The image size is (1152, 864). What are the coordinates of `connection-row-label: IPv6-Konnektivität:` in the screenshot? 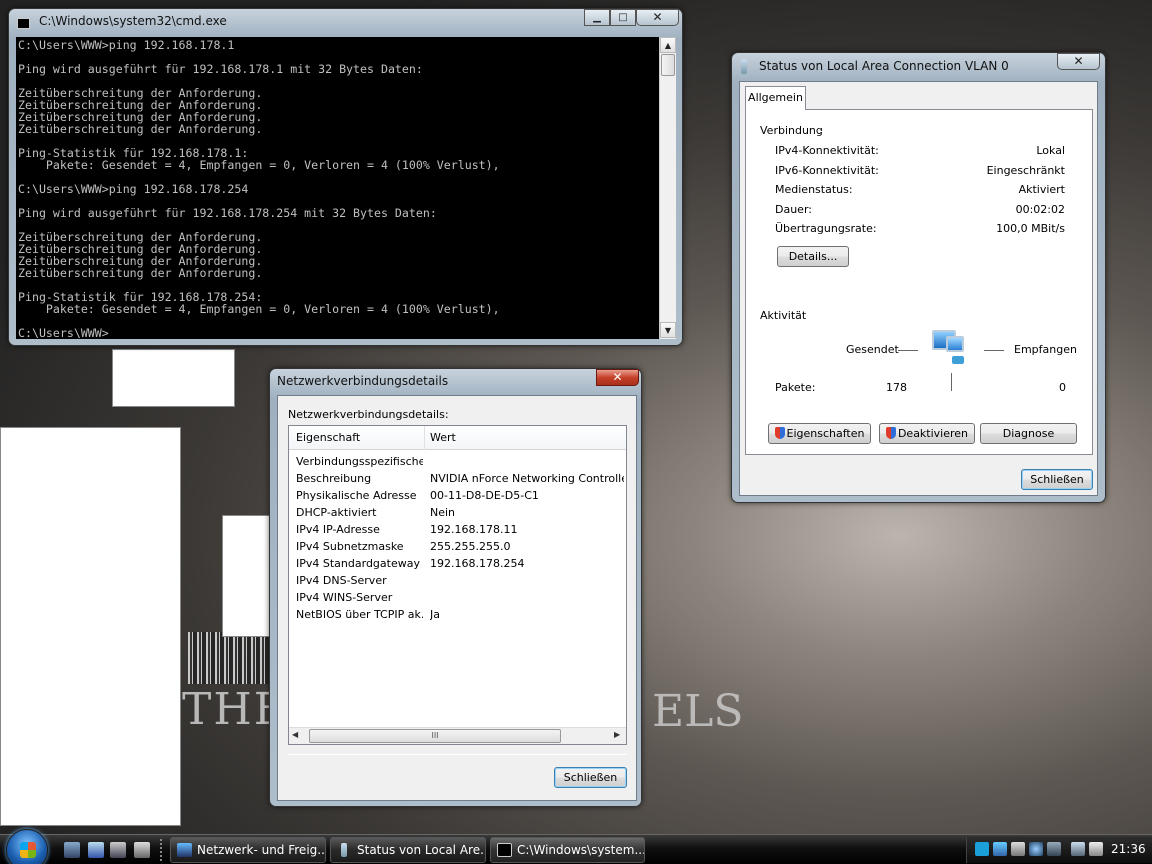 It's located at (827, 170).